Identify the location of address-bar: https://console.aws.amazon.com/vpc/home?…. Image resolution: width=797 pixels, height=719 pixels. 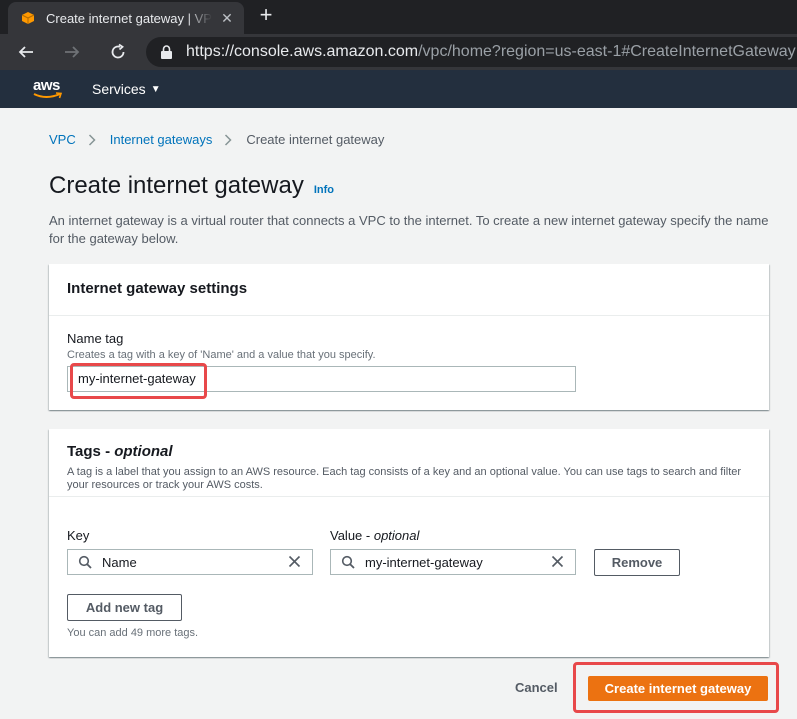
(471, 52).